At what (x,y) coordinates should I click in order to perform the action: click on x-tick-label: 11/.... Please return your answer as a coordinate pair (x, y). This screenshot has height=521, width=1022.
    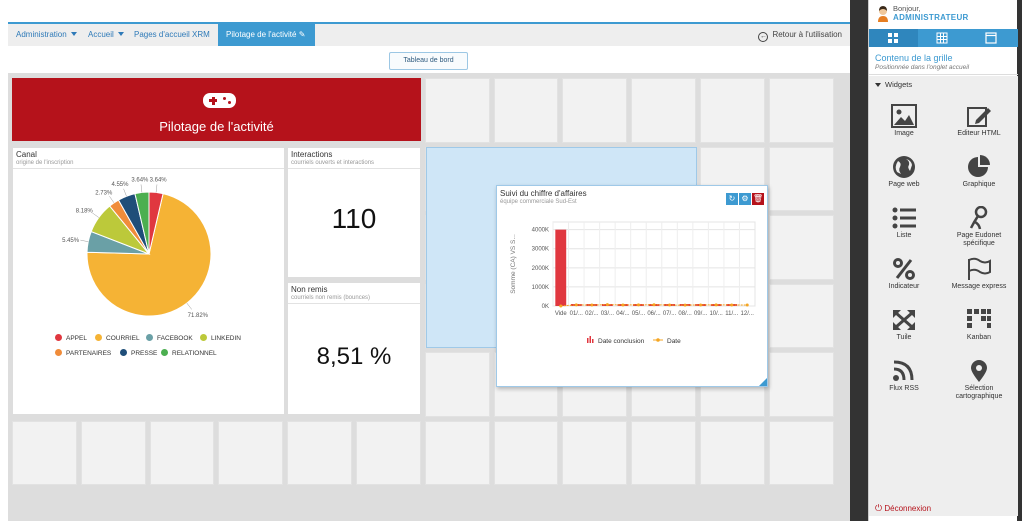
    Looking at the image, I should click on (731, 314).